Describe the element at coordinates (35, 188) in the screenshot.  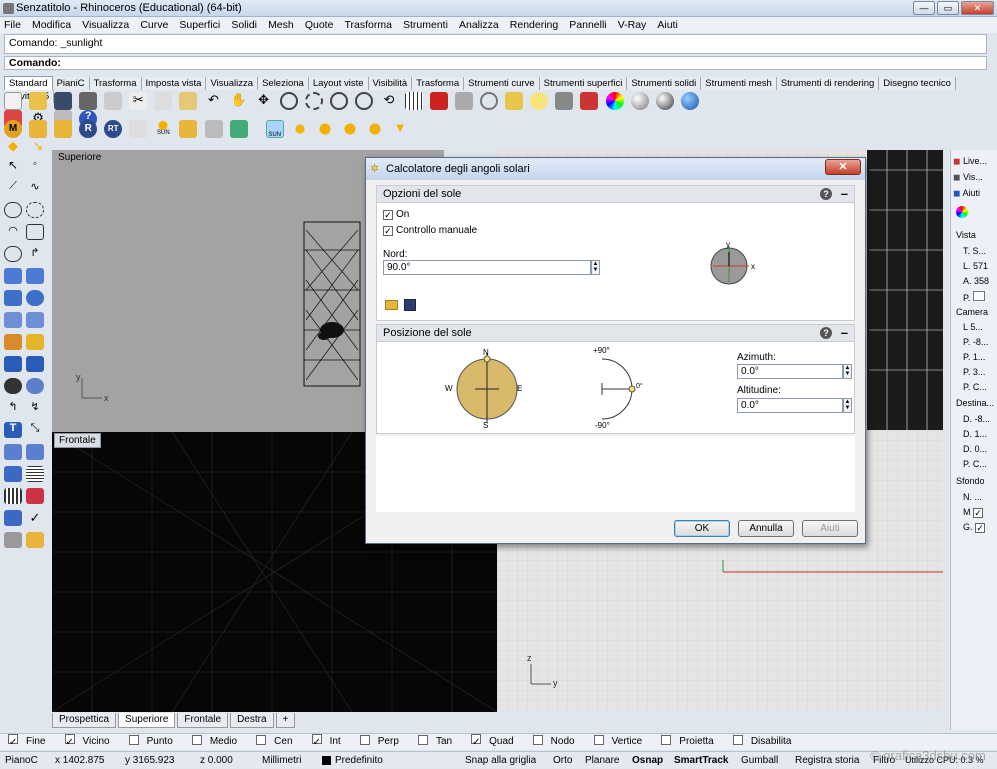
I see `curve-icon: ∿` at that location.